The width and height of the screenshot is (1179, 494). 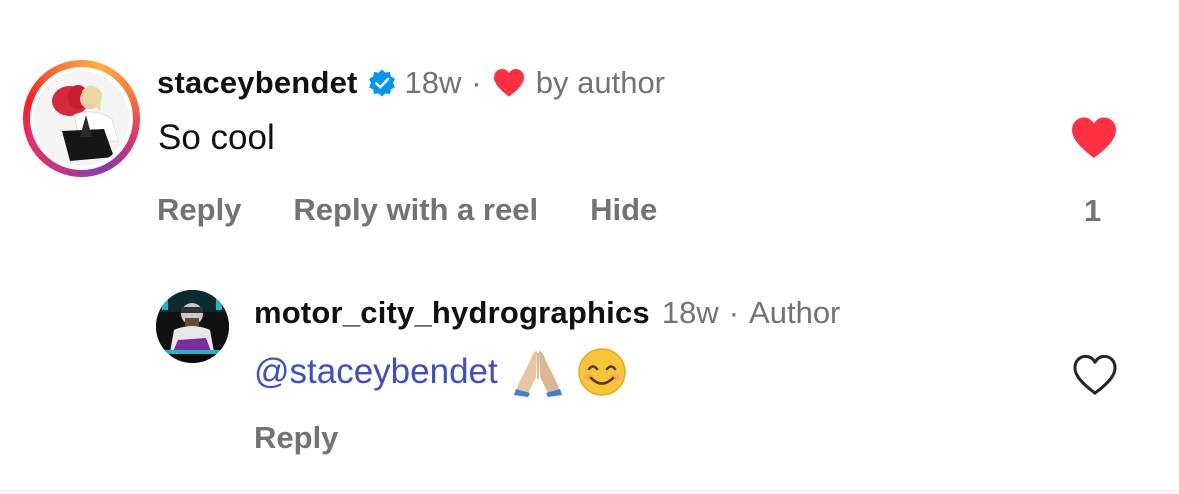 What do you see at coordinates (1094, 138) in the screenshot?
I see `like-button-filled-heart-icon` at bounding box center [1094, 138].